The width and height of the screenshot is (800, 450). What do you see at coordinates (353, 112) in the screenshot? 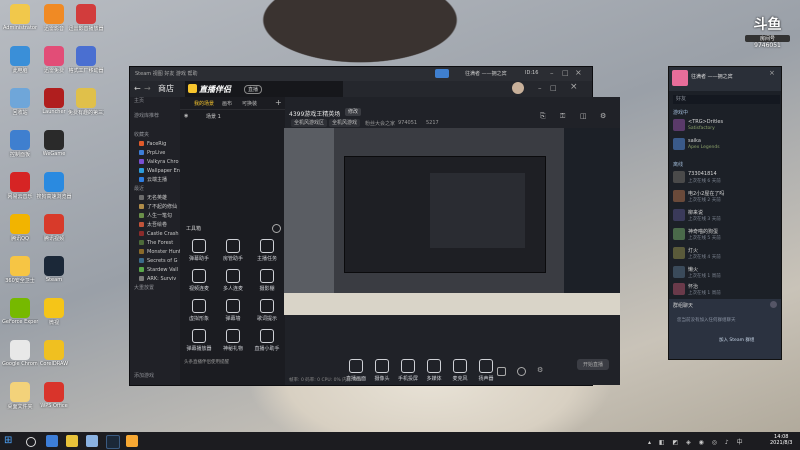
I see `edit-title-button: 修改` at bounding box center [353, 112].